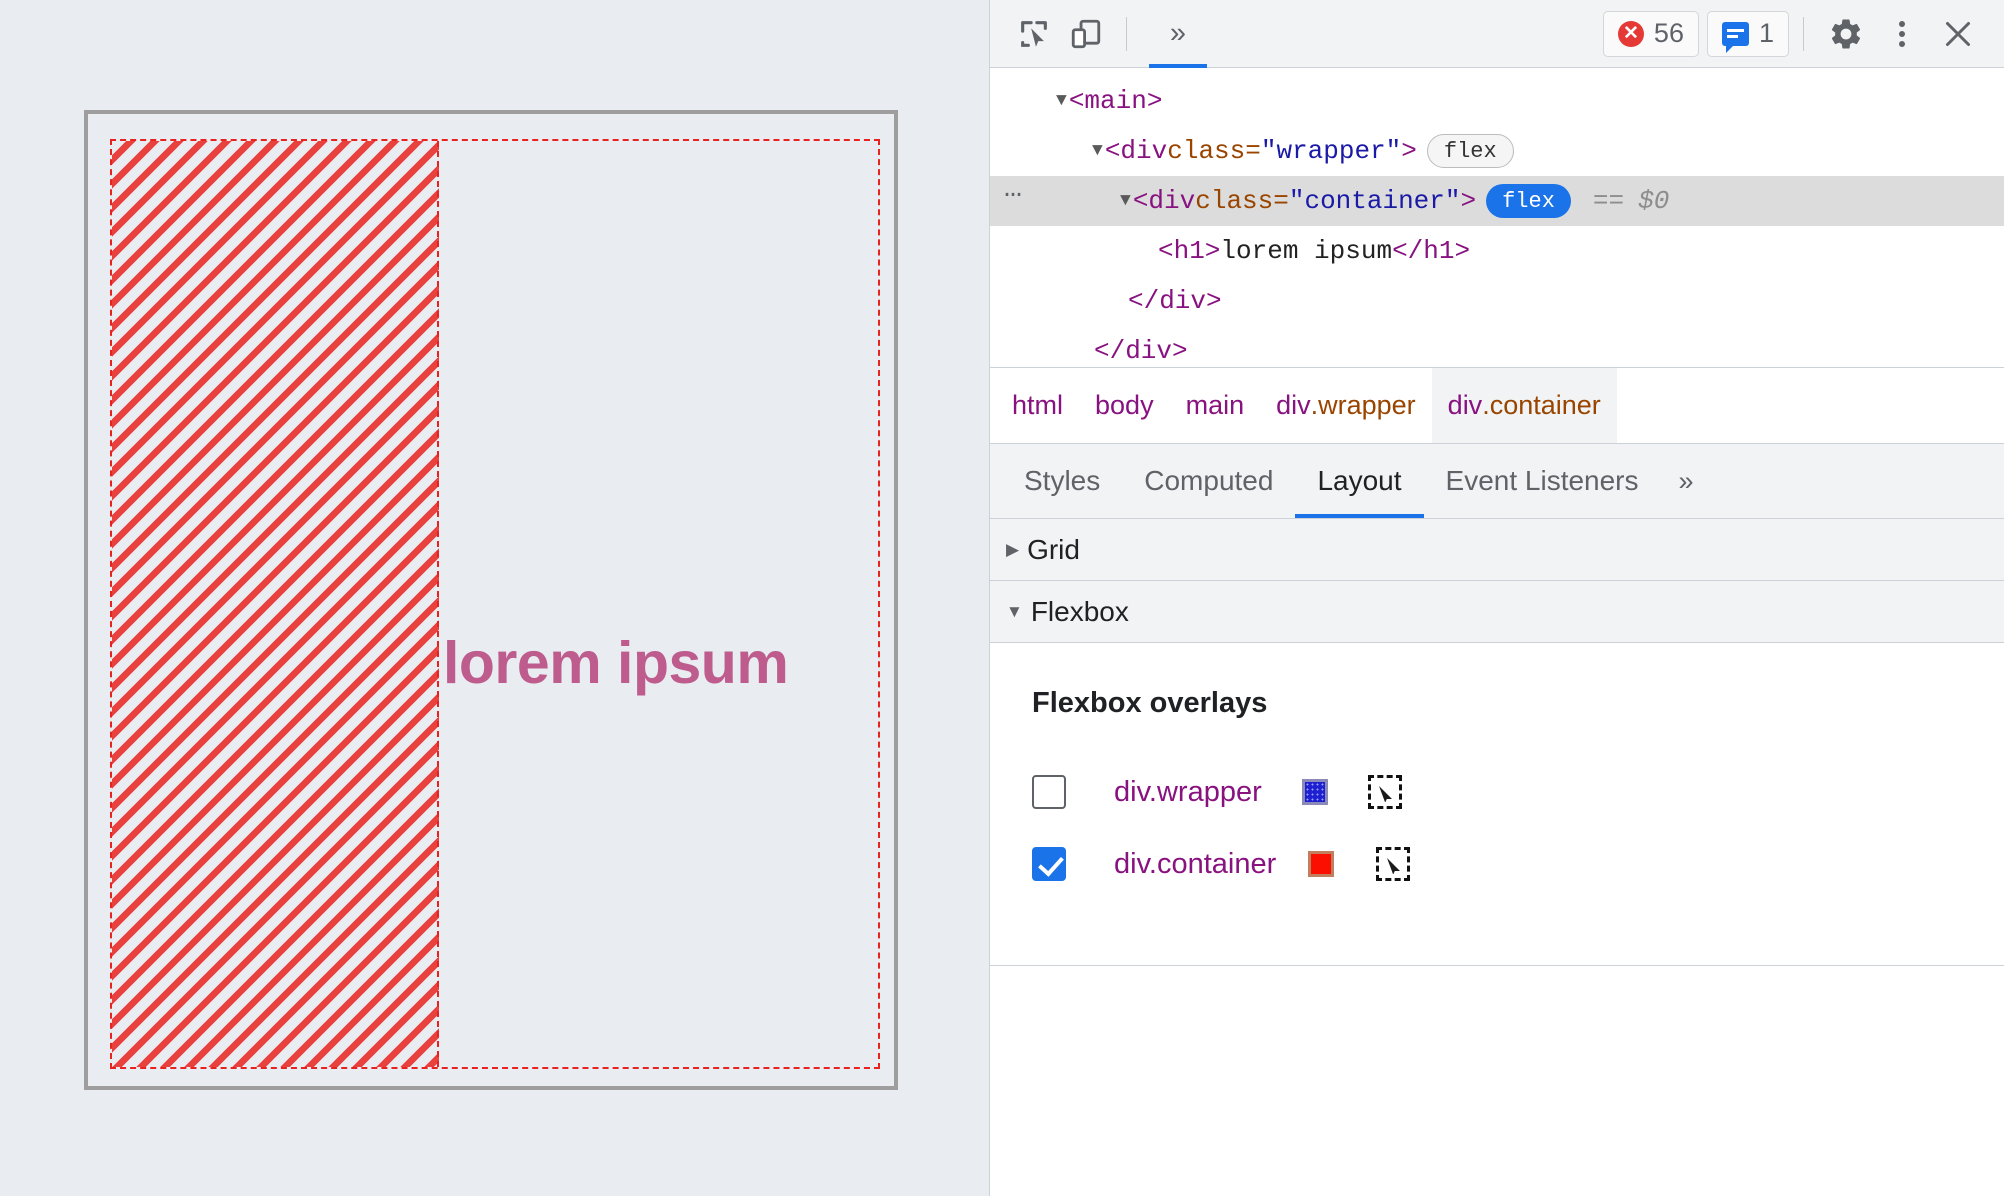 This screenshot has height=1196, width=2004. What do you see at coordinates (1374, 201) in the screenshot?
I see `attr-value-container: "container"` at bounding box center [1374, 201].